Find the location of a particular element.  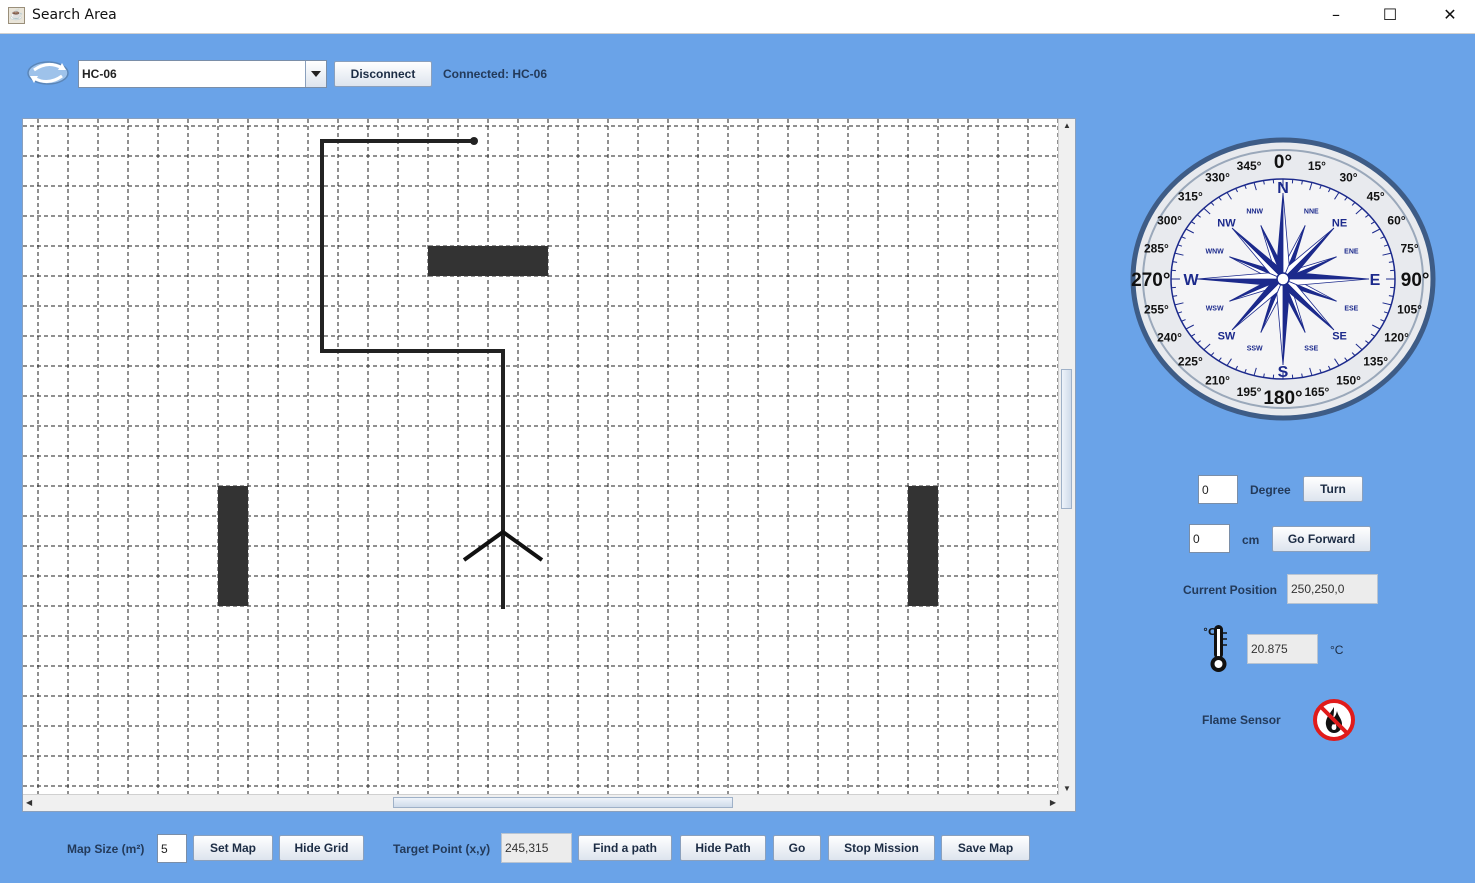

svg-text: °C is located at coordinates (1209, 632).